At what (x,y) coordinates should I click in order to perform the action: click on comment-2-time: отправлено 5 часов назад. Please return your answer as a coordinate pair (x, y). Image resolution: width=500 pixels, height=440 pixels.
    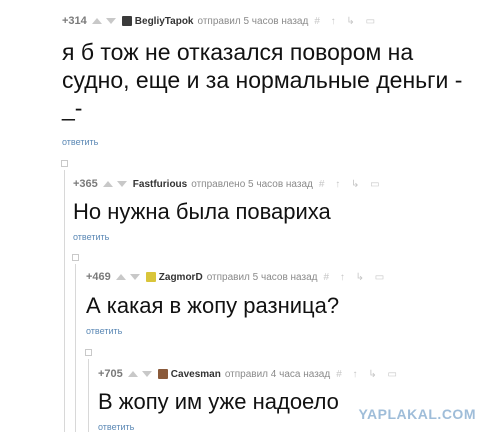
    Looking at the image, I should click on (252, 184).